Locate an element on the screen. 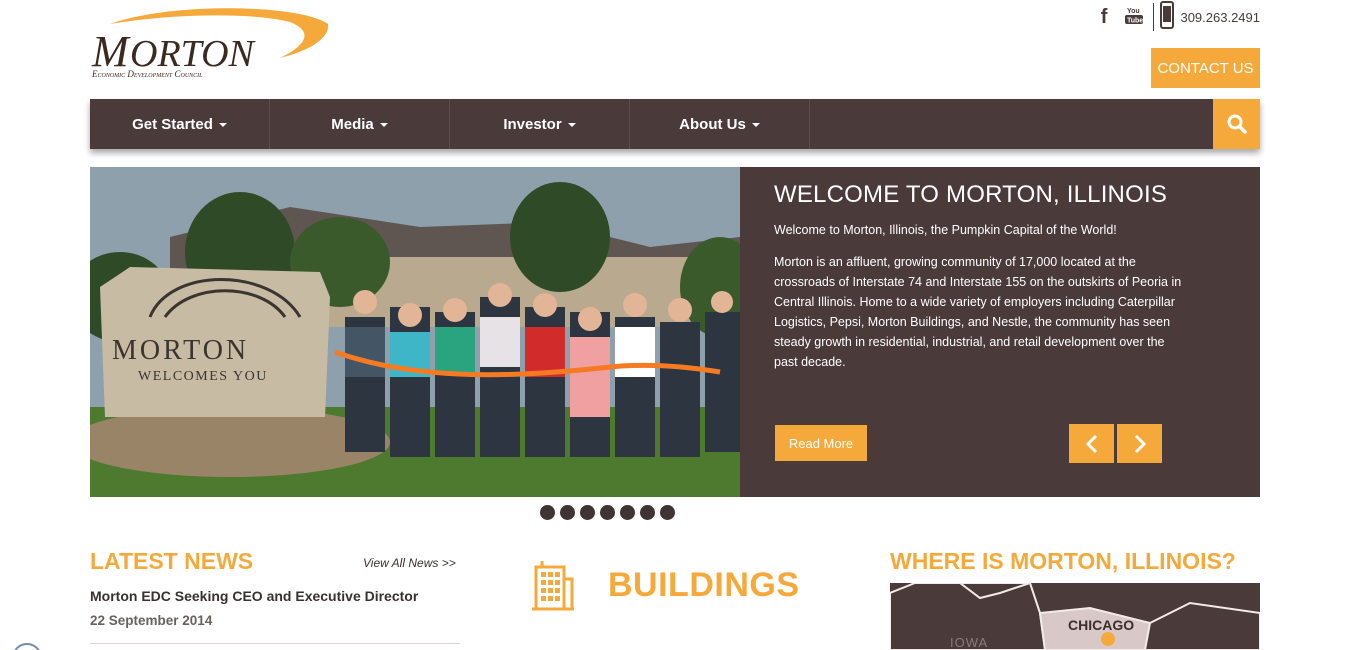 The image size is (1348, 650). nav-item-media: Media is located at coordinates (360, 124).